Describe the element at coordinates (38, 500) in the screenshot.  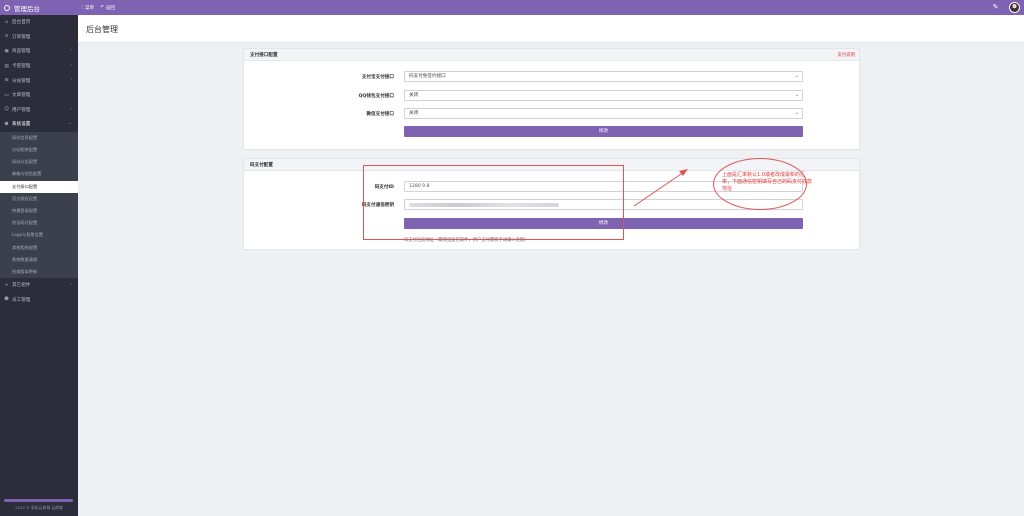
I see `sidebar-scrollbar` at that location.